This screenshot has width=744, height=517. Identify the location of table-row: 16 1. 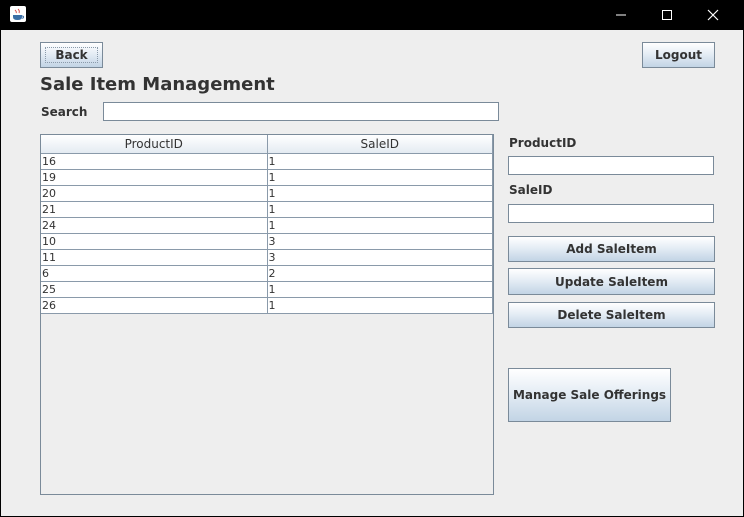
(267, 162).